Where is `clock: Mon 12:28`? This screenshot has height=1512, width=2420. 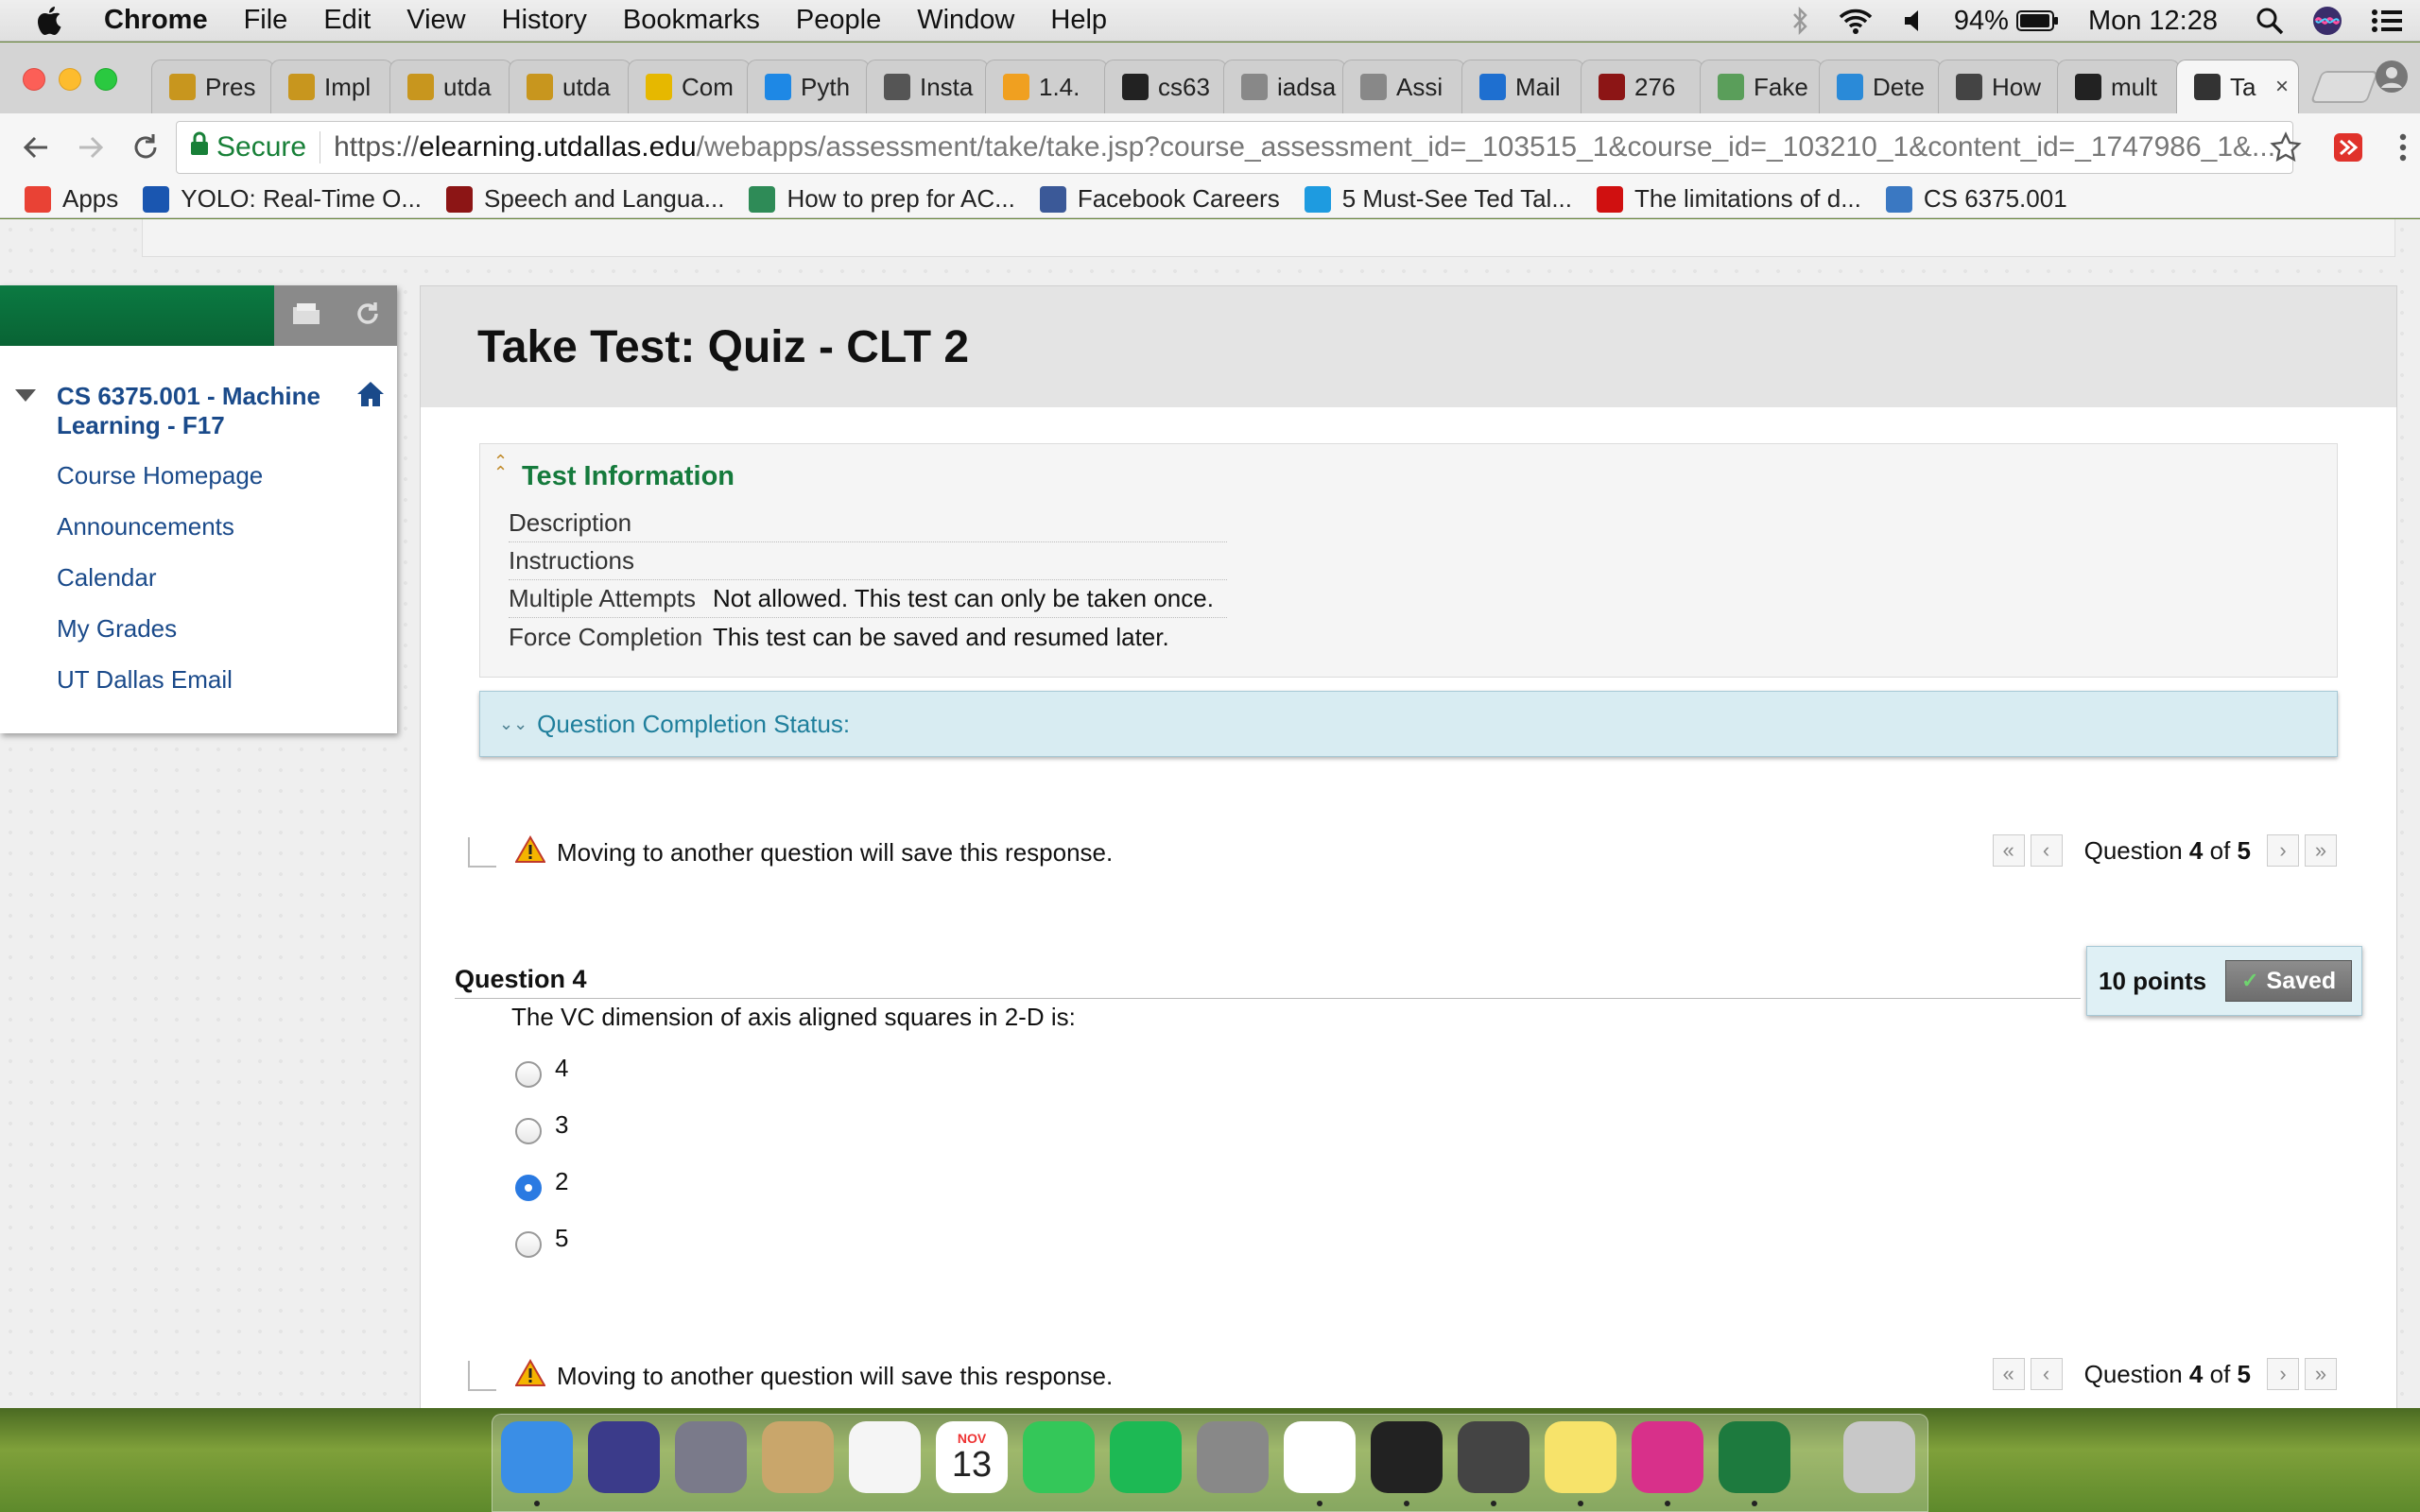
clock: Mon 12:28 is located at coordinates (2153, 21).